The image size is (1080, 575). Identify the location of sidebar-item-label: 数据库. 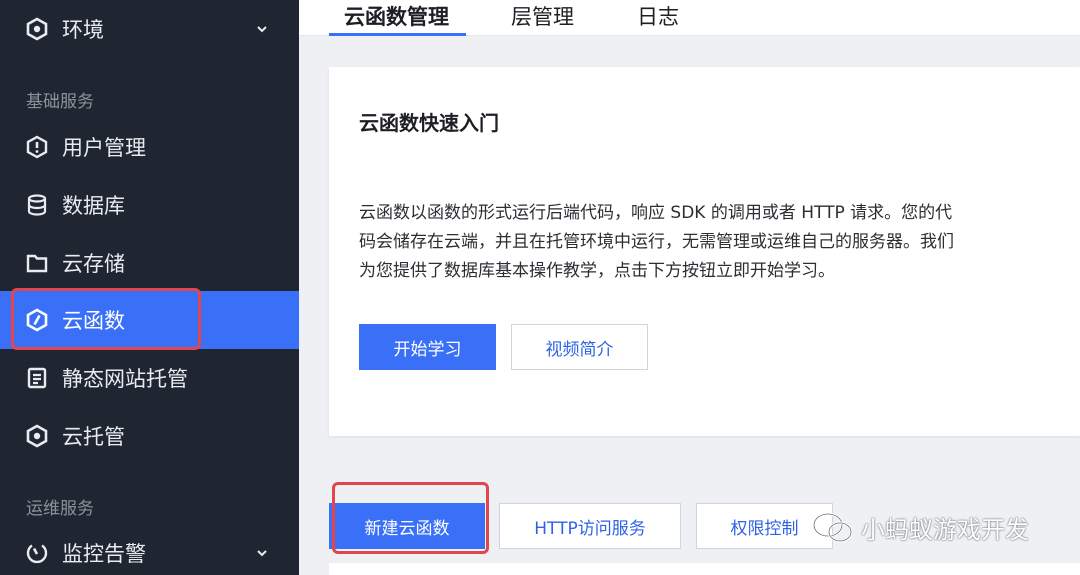
(93, 206).